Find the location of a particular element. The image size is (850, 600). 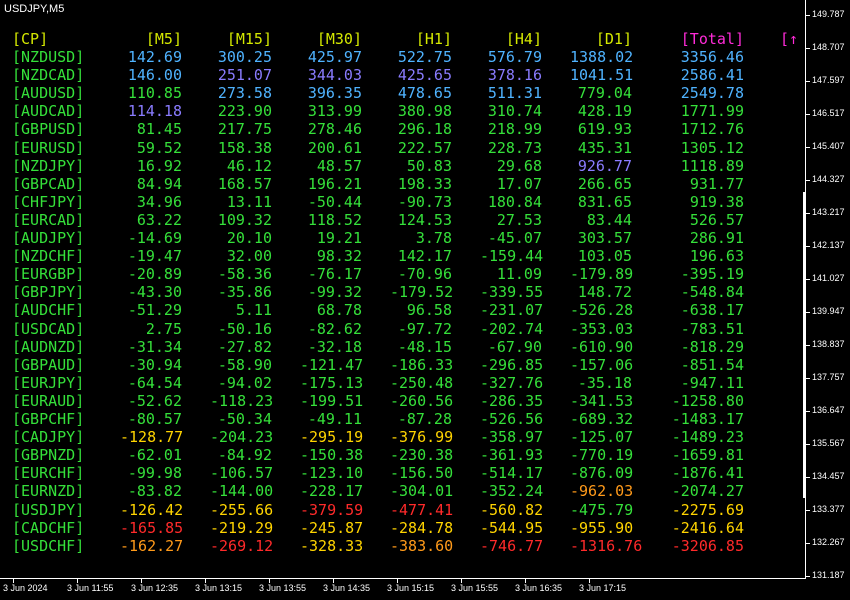

row-value-m15: 20.10 is located at coordinates (249, 238).